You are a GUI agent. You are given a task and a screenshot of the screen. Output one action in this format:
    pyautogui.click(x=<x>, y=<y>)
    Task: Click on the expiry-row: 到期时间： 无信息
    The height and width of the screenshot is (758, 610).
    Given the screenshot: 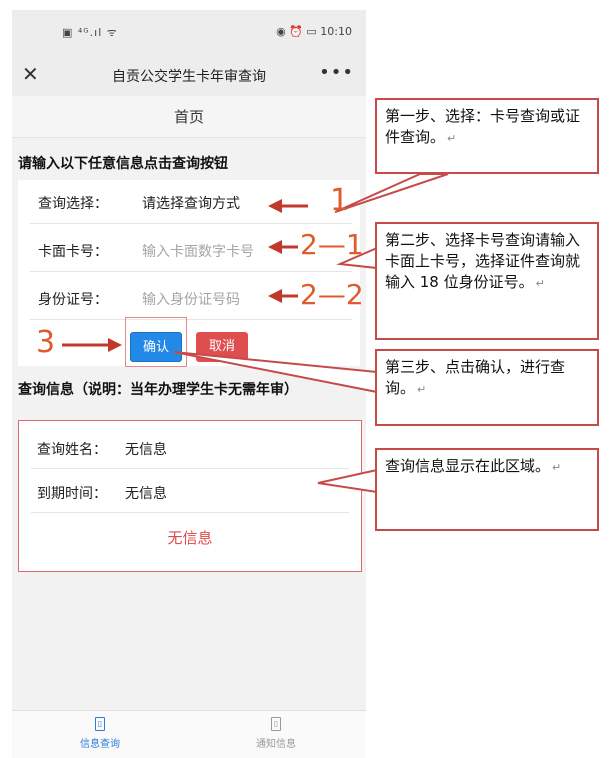 What is the action you would take?
    pyautogui.click(x=190, y=492)
    